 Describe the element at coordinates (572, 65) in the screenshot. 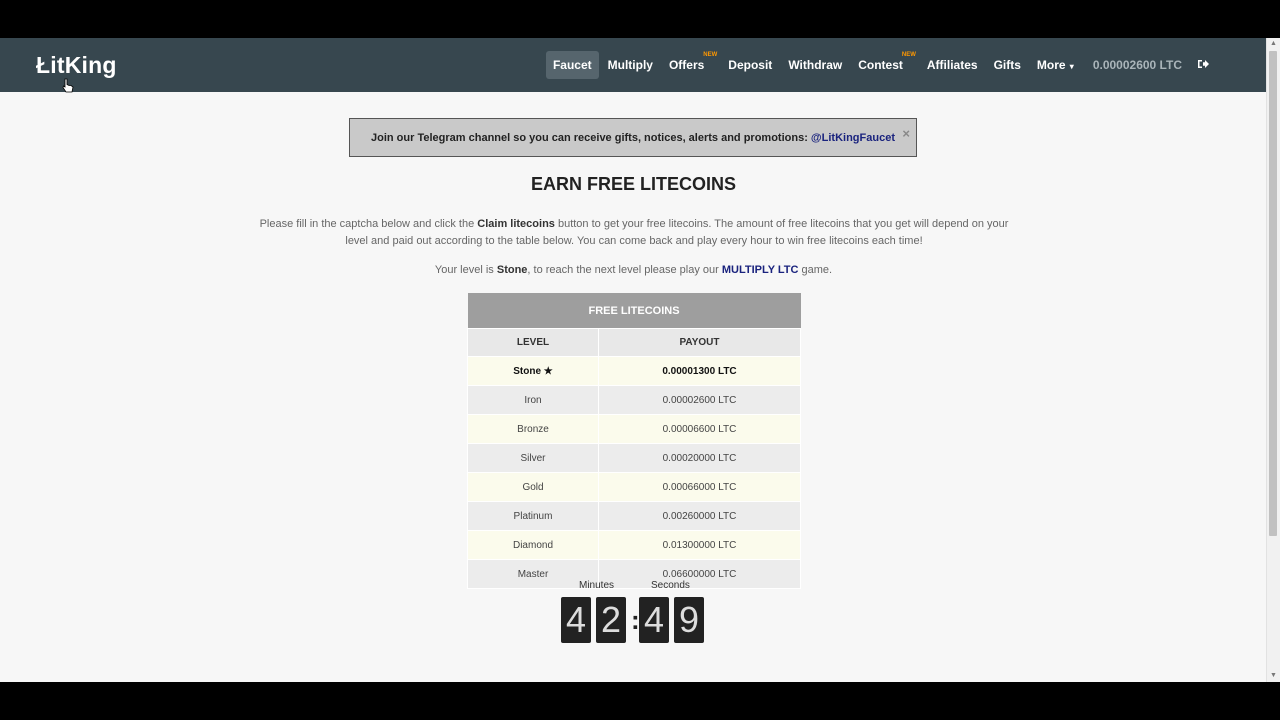

I see `nav-faucet: Faucet` at that location.